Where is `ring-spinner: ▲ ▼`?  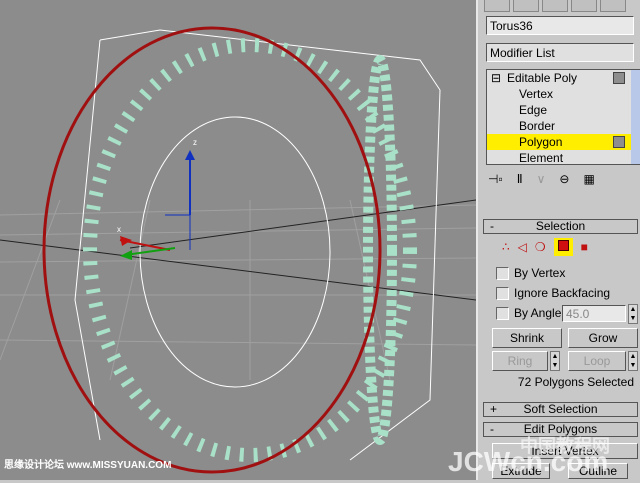 ring-spinner: ▲ ▼ is located at coordinates (555, 361).